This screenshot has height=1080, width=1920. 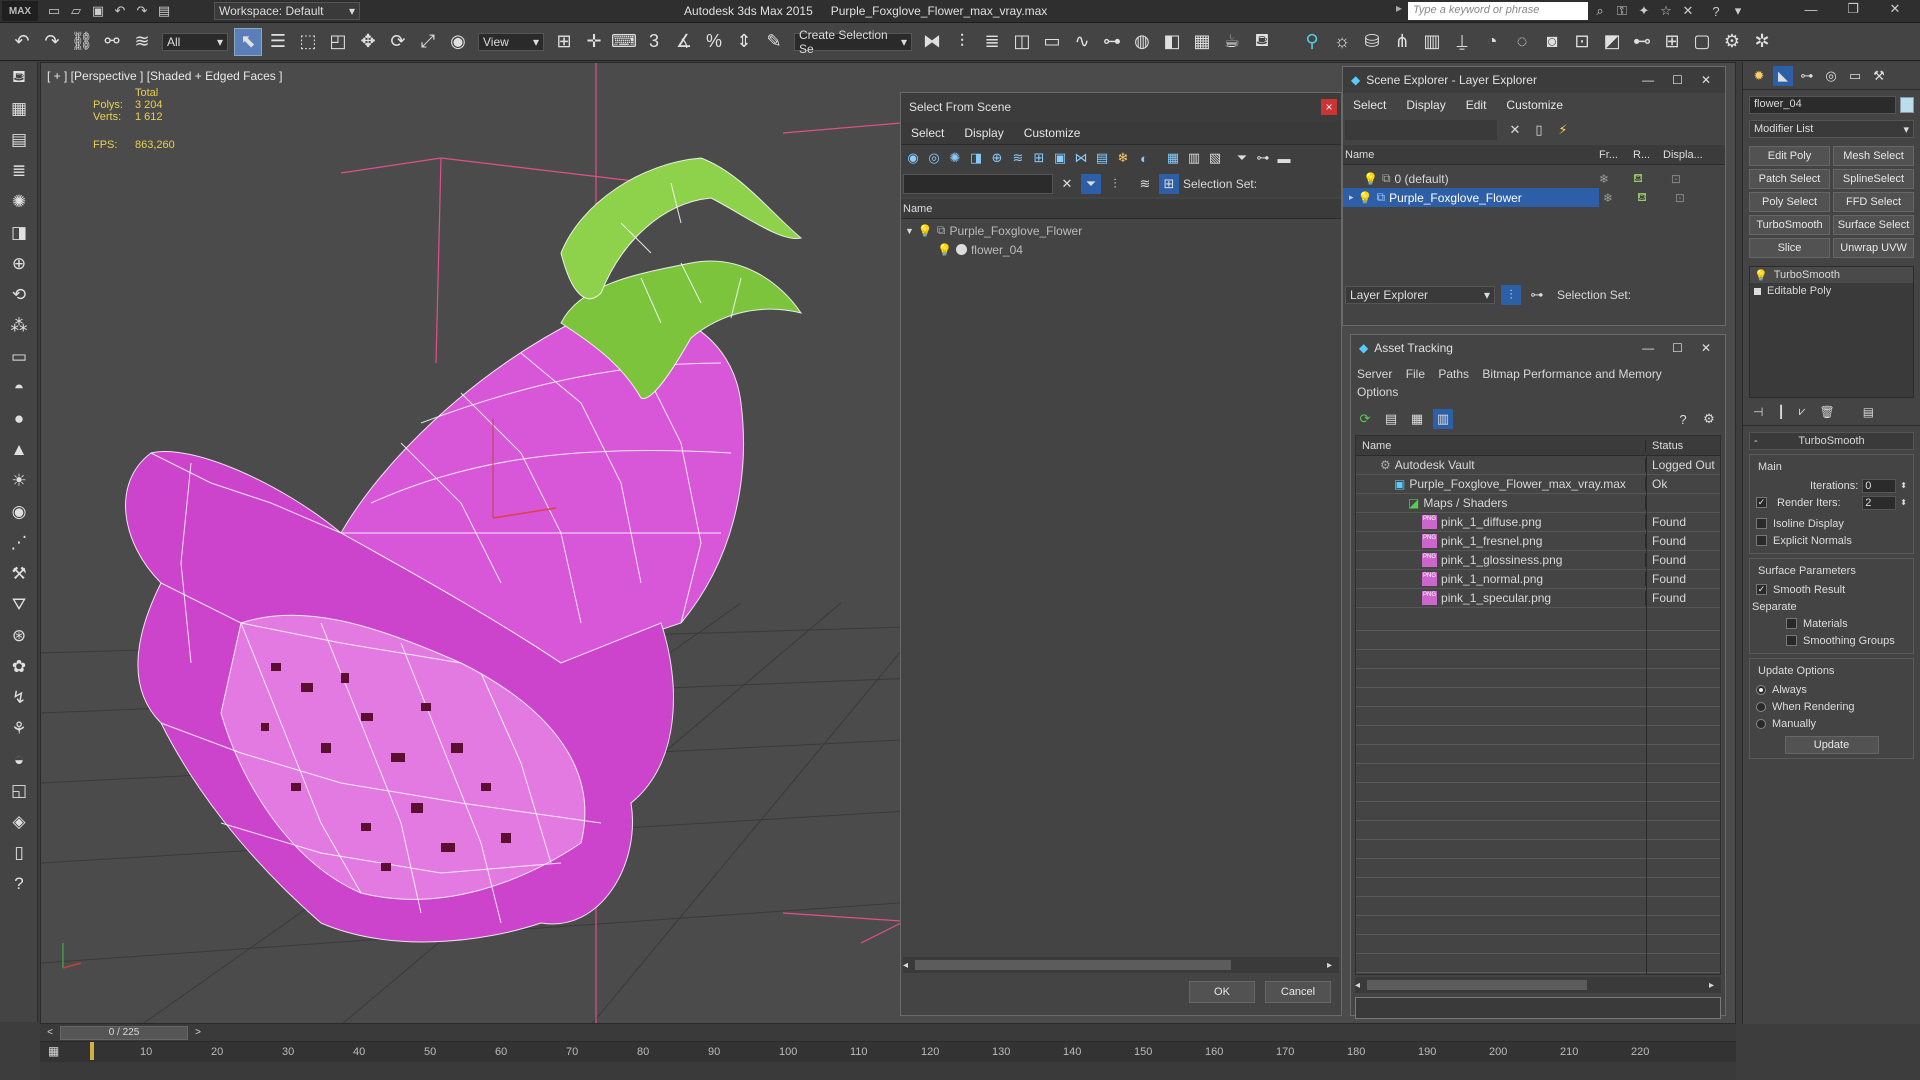 I want to click on clipboard-icon: ▯, so click(x=19, y=852).